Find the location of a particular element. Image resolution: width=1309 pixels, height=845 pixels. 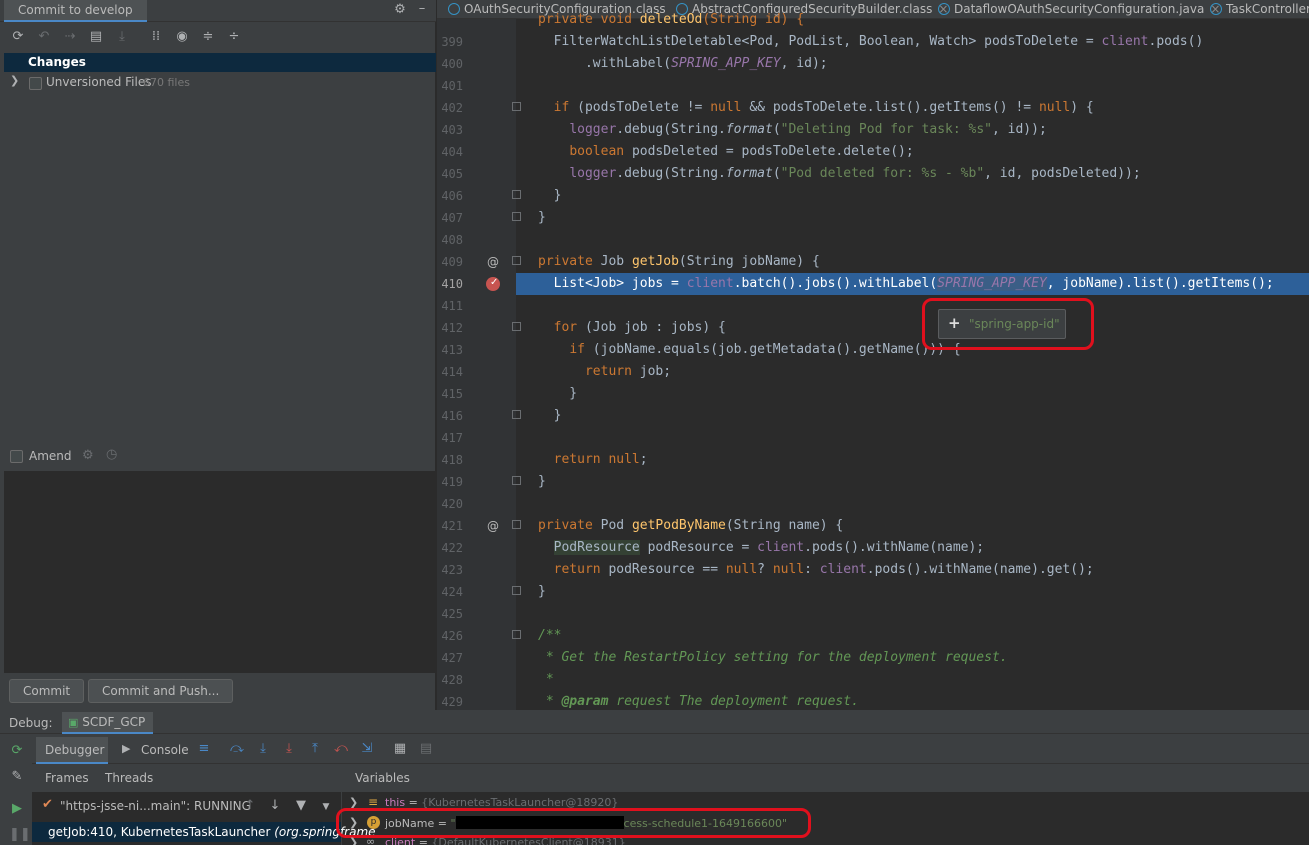

settings-wrench-icon: ✎ is located at coordinates (17, 777).